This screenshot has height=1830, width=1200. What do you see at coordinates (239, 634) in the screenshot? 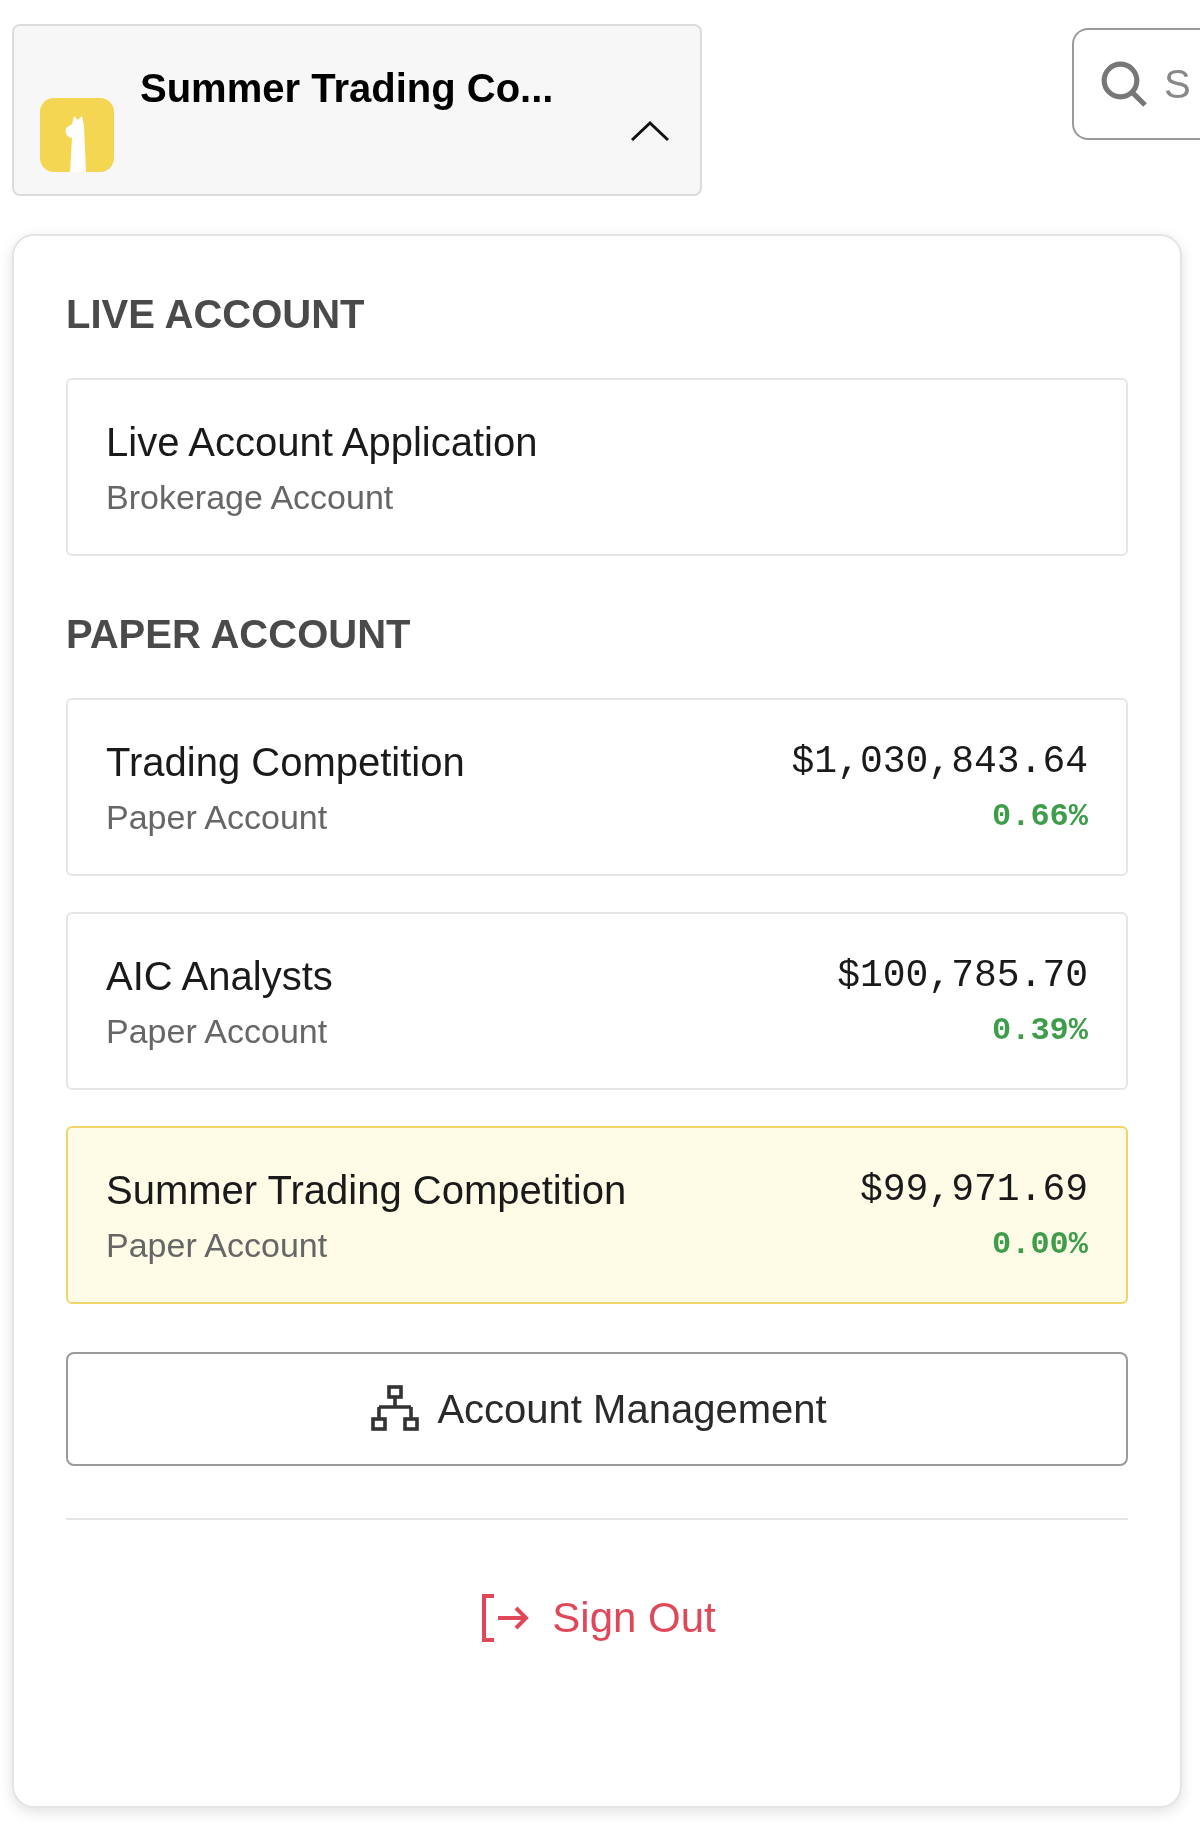
I see `section-heading: PAPER ACCOUNT` at bounding box center [239, 634].